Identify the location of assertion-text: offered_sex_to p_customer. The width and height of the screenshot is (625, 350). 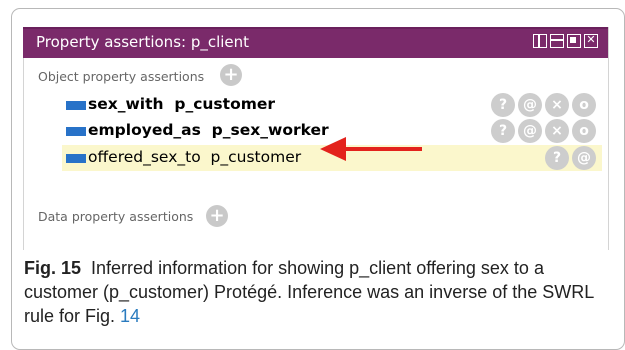
(194, 157).